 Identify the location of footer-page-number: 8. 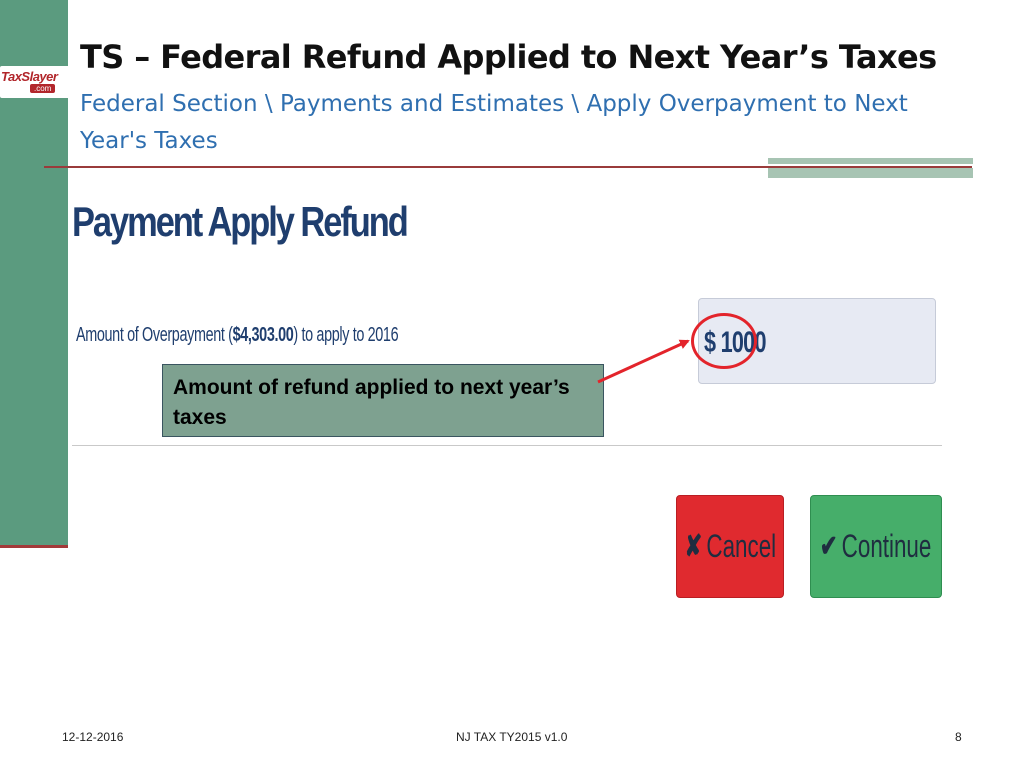
(958, 737).